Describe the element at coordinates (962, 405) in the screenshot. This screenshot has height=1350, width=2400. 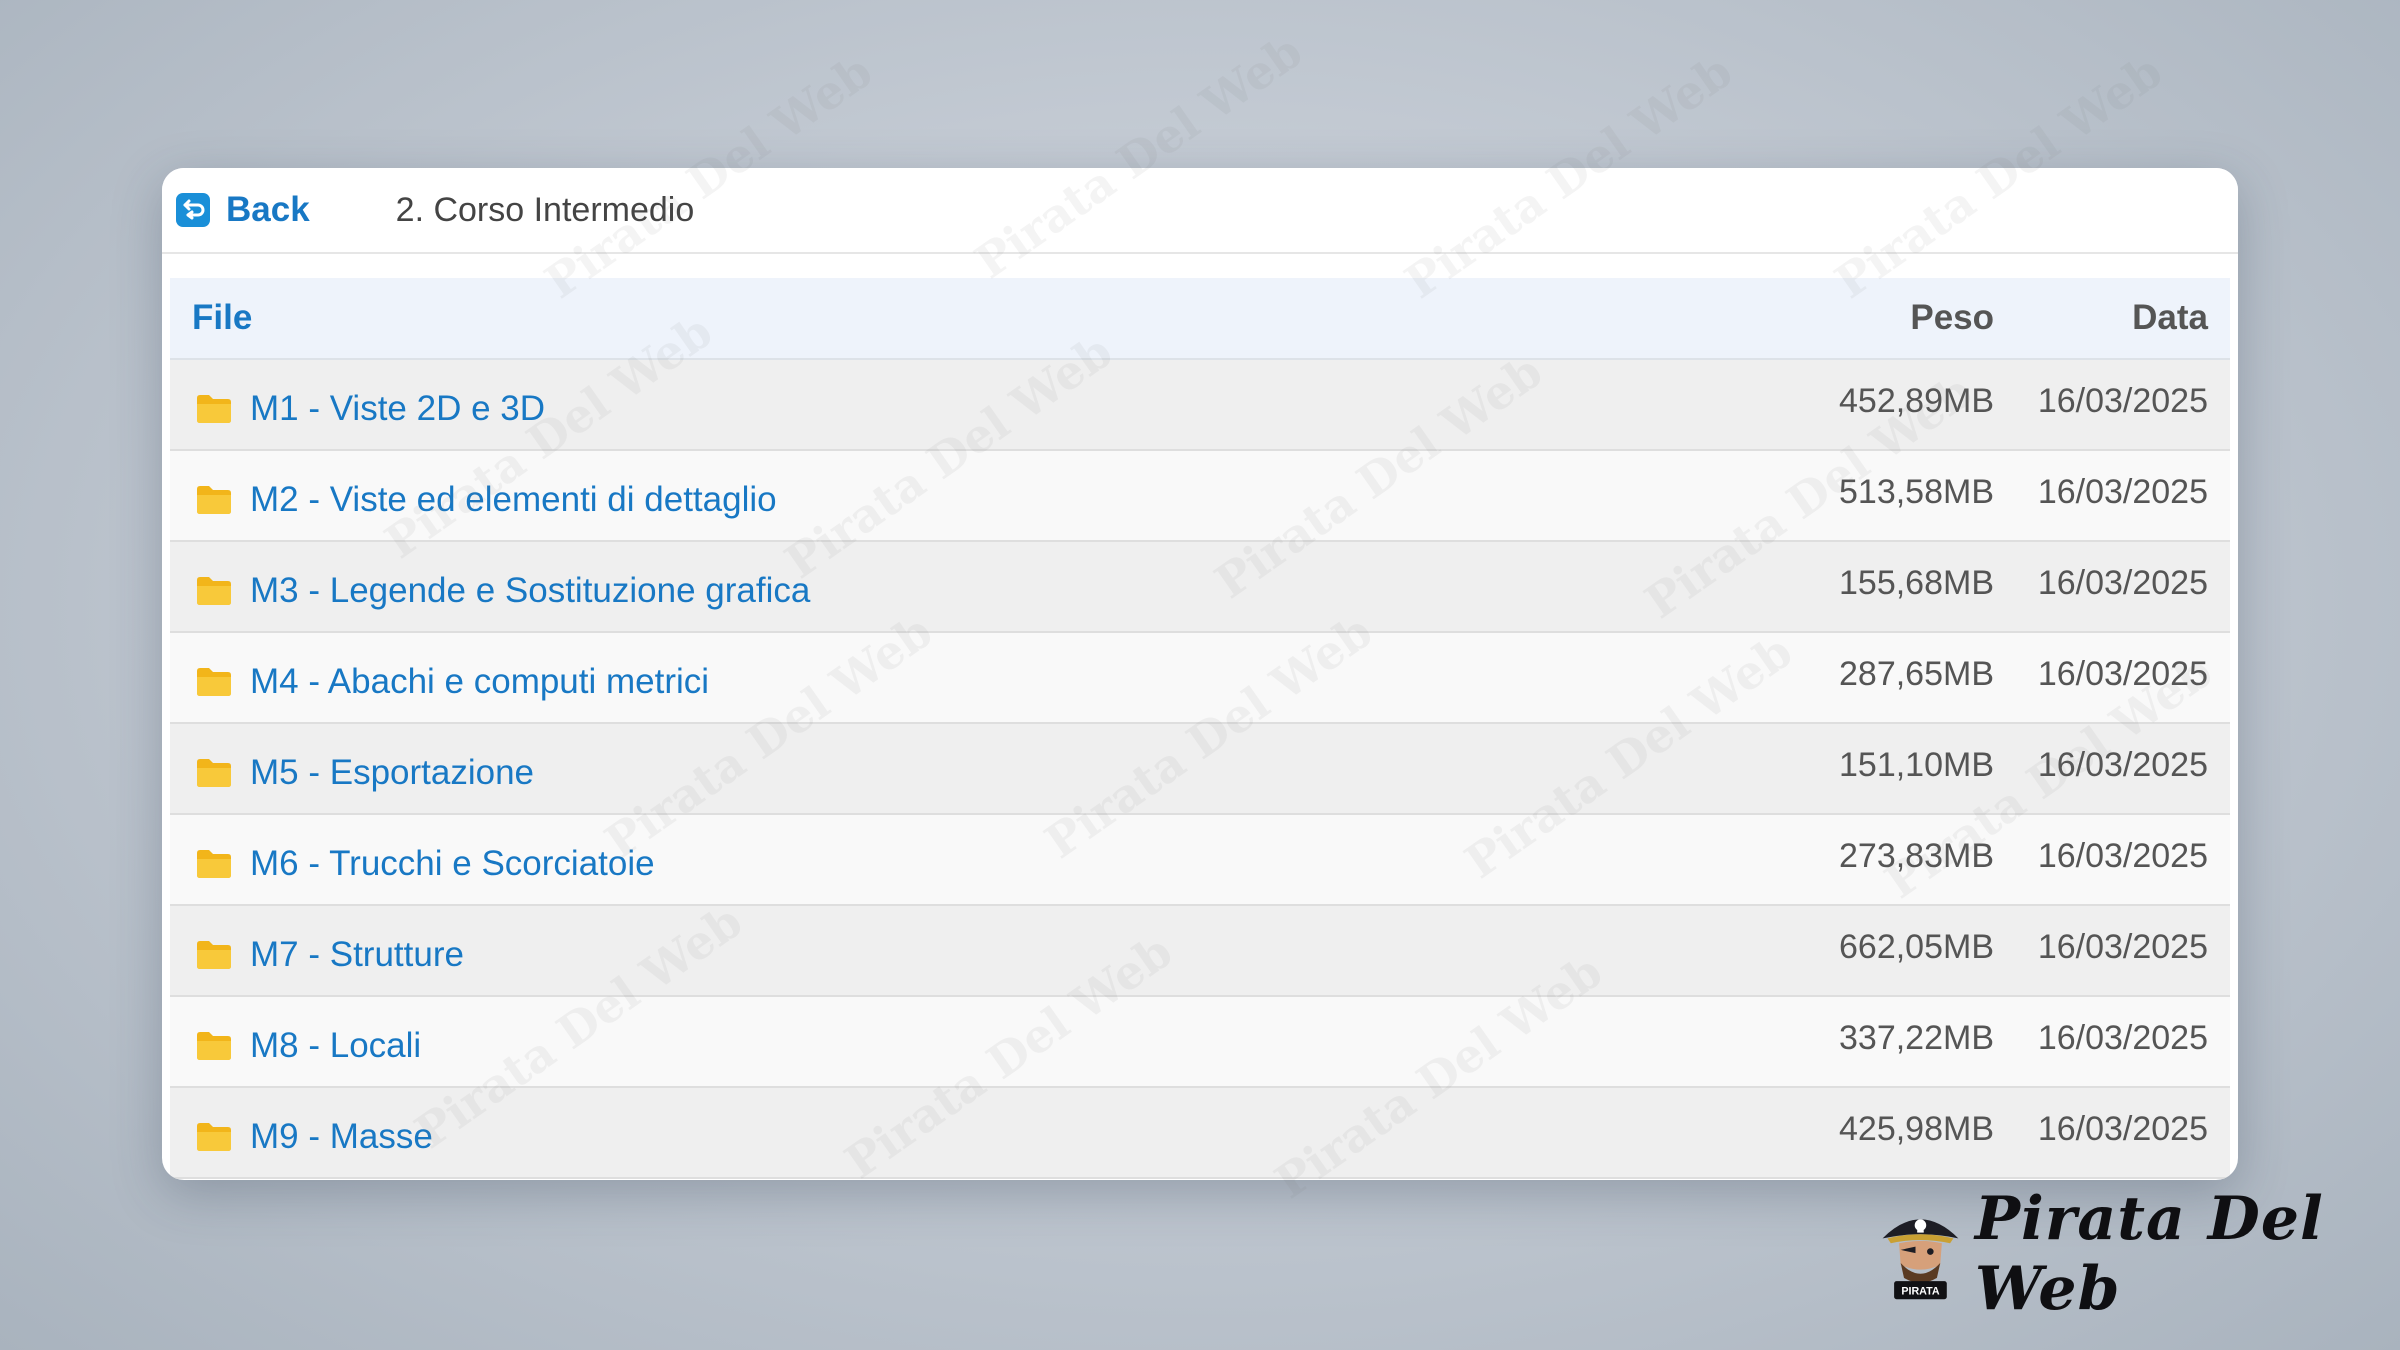
I see `name-cell: M1 - Viste 2D e 3D` at that location.